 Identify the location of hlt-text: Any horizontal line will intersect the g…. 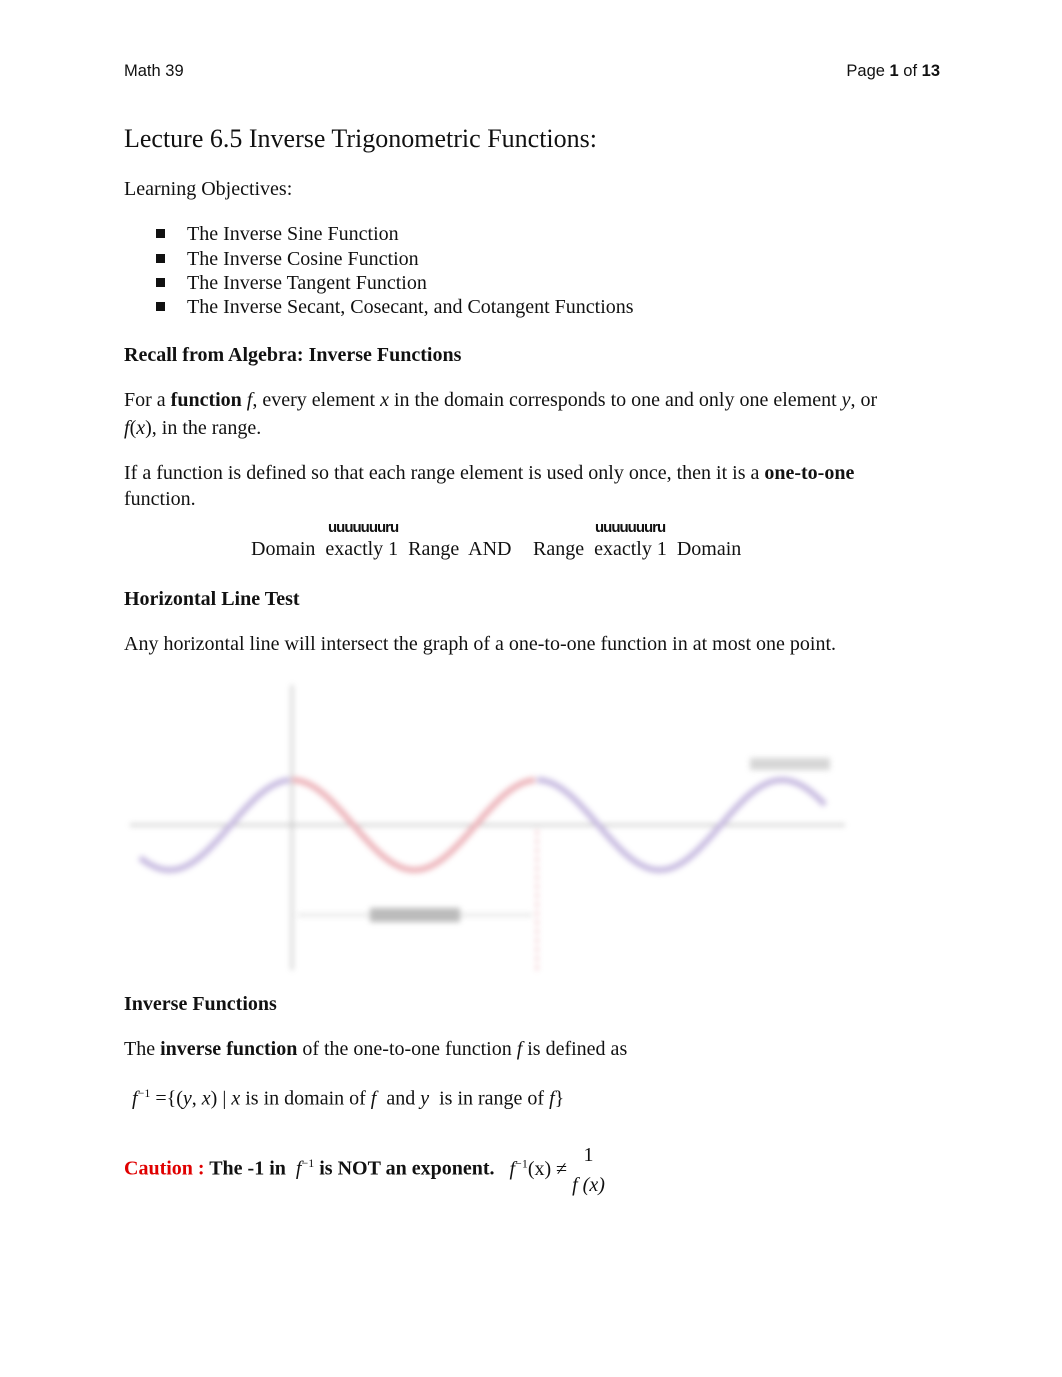
(480, 644).